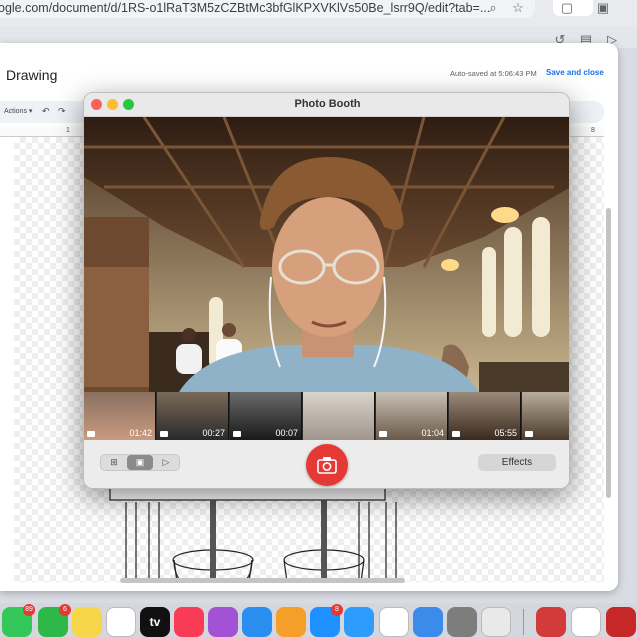  Describe the element at coordinates (257, 622) in the screenshot. I see `dock-app-keynote` at that location.